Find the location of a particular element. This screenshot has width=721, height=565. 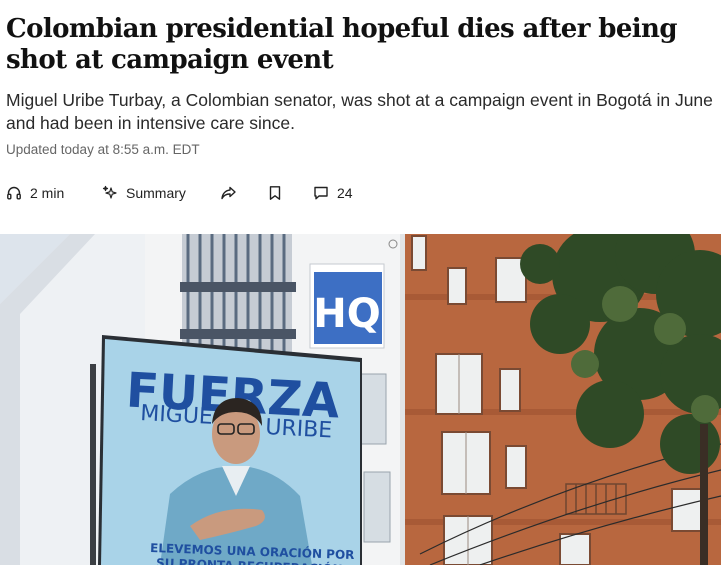

listen-duration: 2 min is located at coordinates (47, 193).